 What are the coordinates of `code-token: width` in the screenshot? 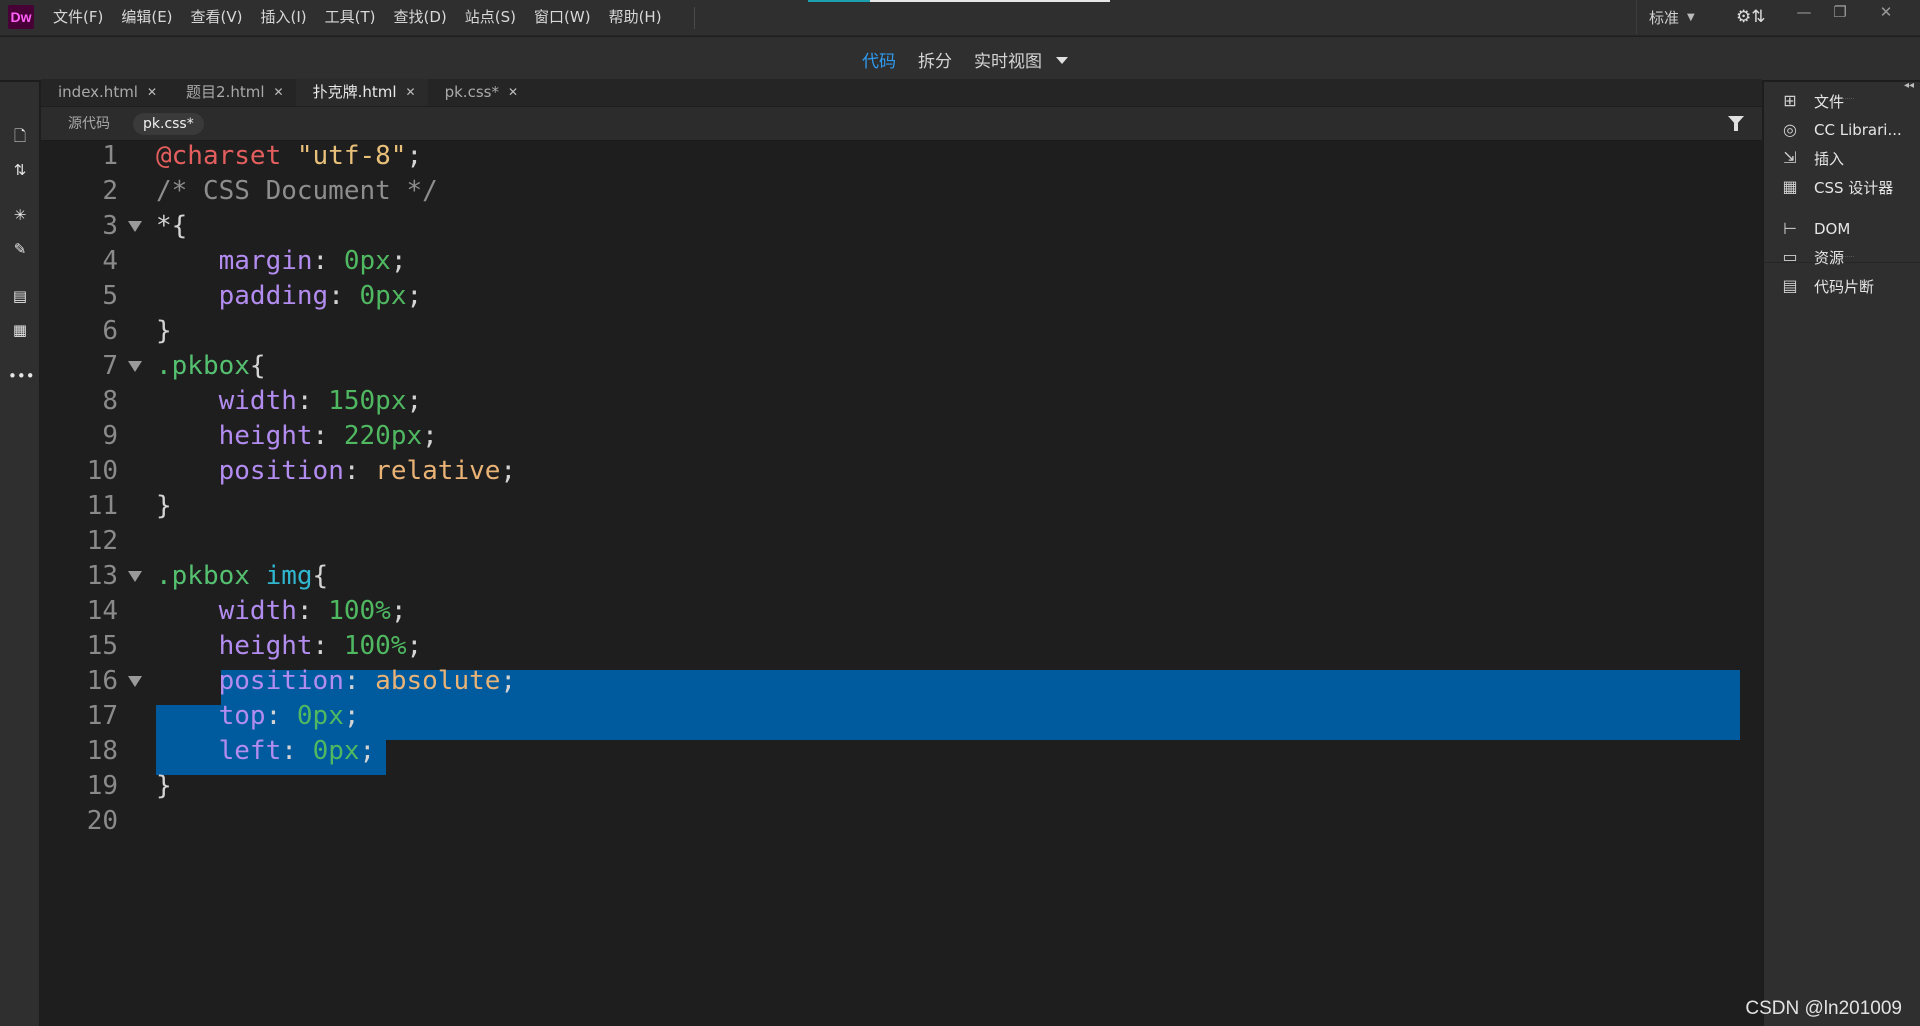 It's located at (257, 401).